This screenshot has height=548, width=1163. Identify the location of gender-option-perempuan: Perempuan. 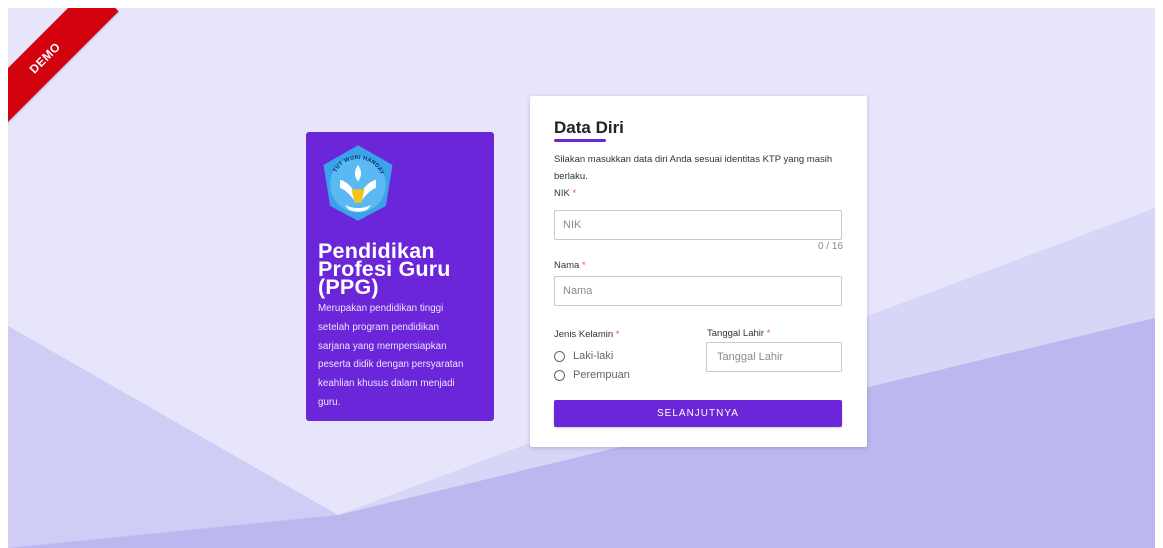
(592, 375).